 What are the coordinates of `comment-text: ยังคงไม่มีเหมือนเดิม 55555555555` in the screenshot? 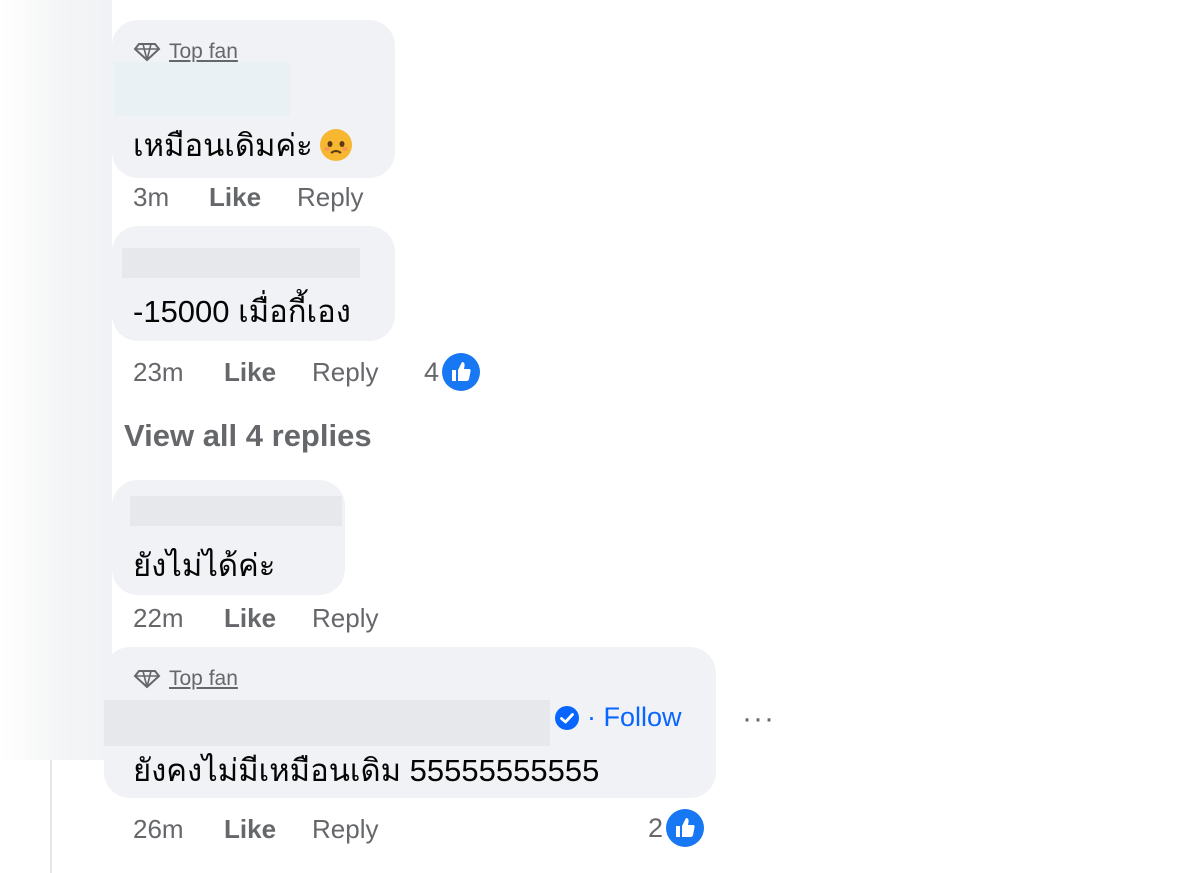 It's located at (366, 770).